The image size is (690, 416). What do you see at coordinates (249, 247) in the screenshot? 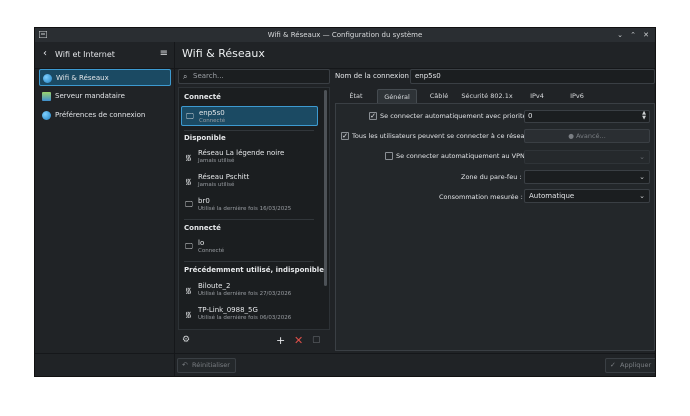
I see `list-item: 🖵 lo Connecté` at bounding box center [249, 247].